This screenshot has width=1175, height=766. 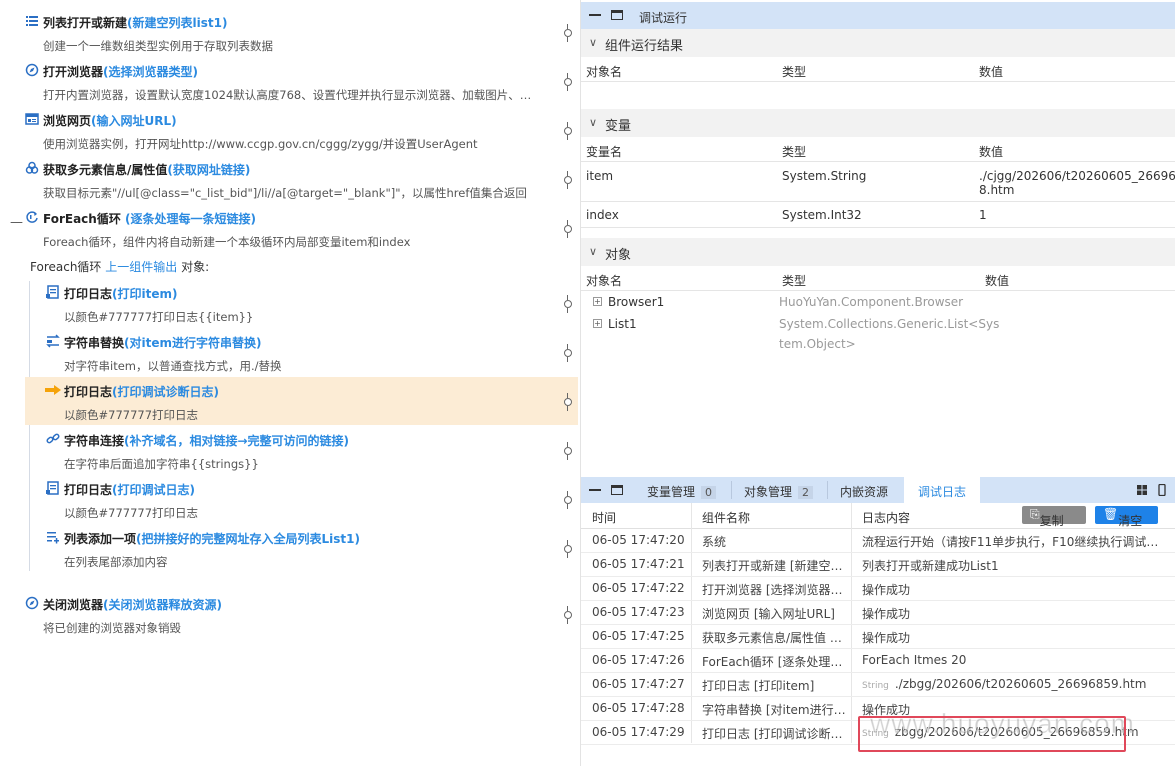 What do you see at coordinates (779, 490) in the screenshot?
I see `tab-object-manager: 对象管理 2` at bounding box center [779, 490].